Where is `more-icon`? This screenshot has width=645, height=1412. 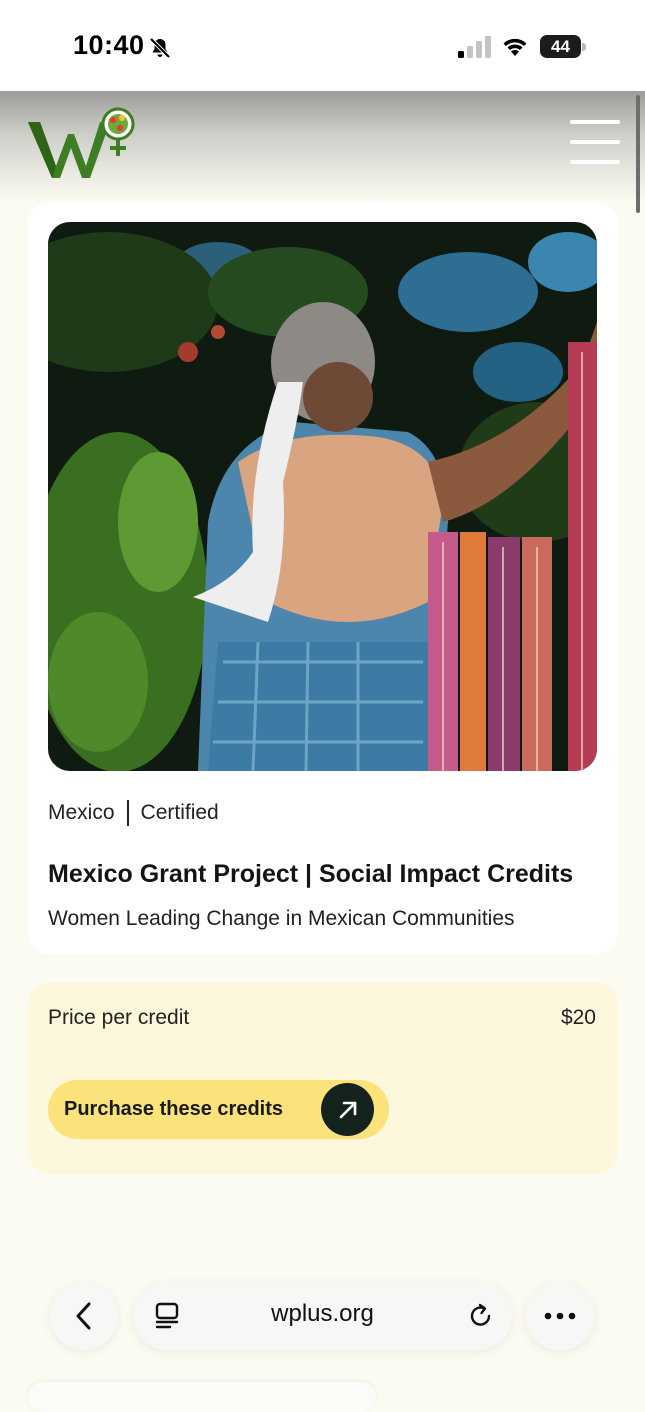
more-icon is located at coordinates (560, 1316).